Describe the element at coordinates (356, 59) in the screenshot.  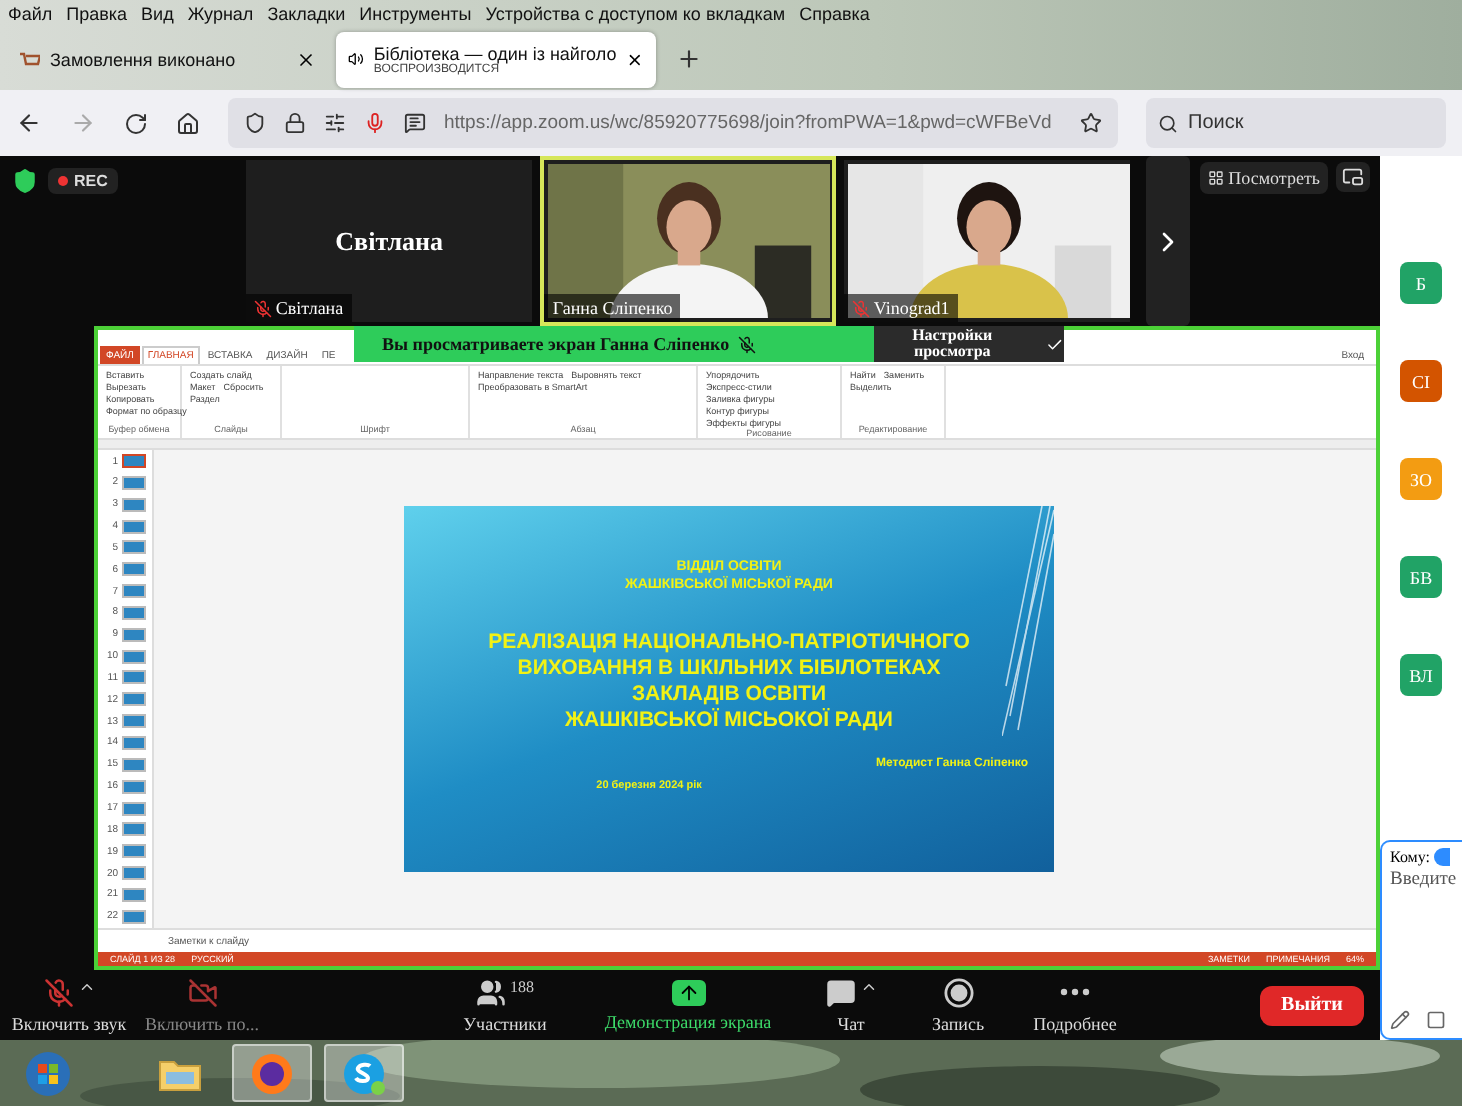
I see `speaker-icon` at that location.